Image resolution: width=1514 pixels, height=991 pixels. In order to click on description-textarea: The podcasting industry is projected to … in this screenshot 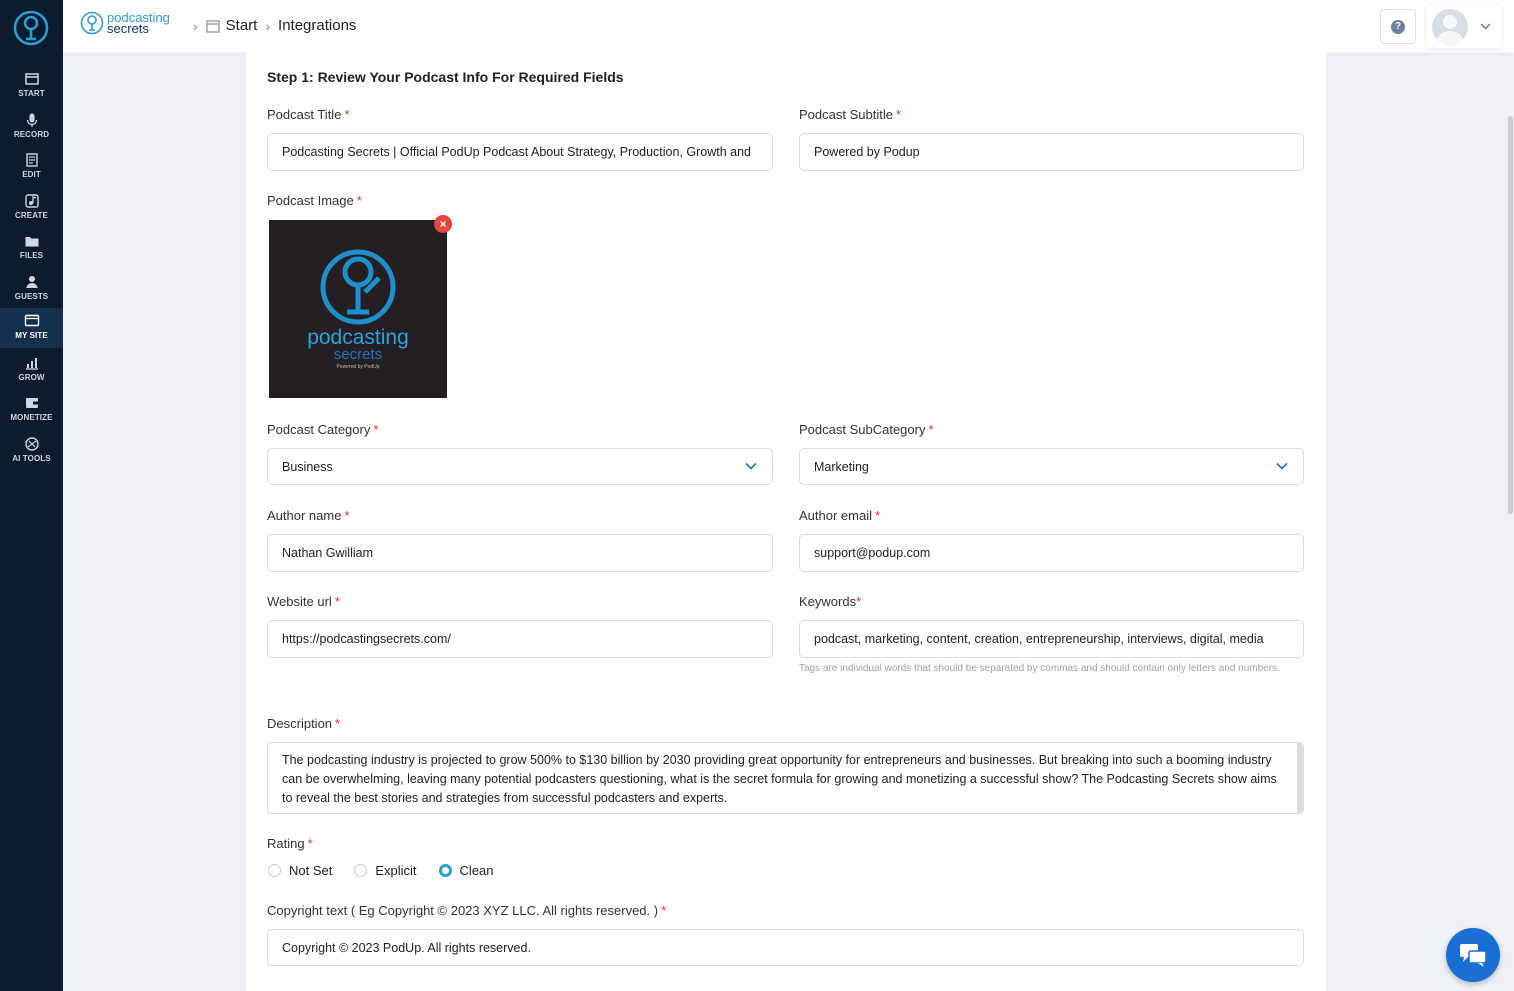, I will do `click(785, 778)`.